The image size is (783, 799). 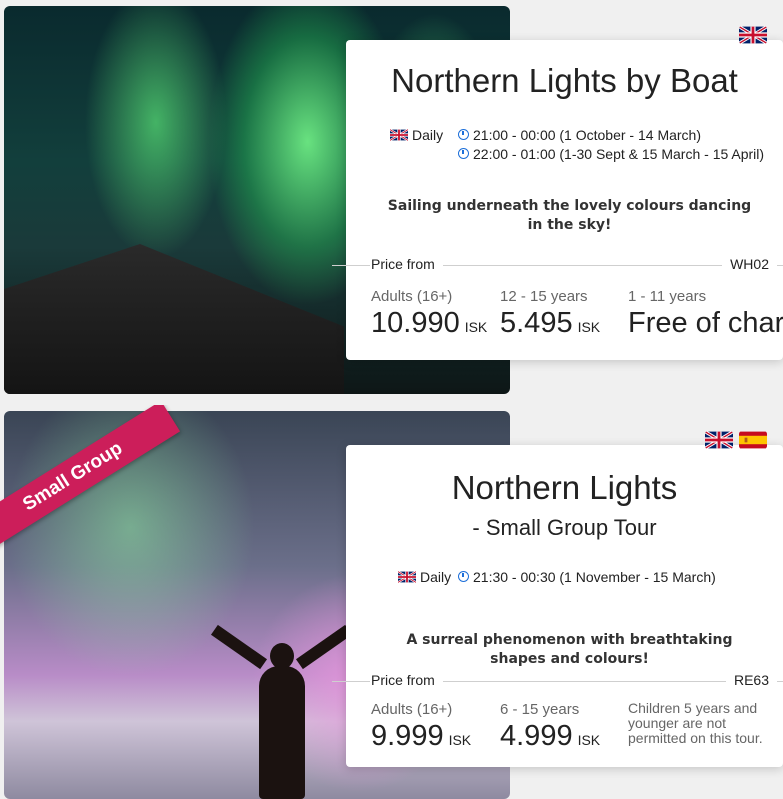 What do you see at coordinates (564, 81) in the screenshot?
I see `tour-title: Northern Lights by Boat` at bounding box center [564, 81].